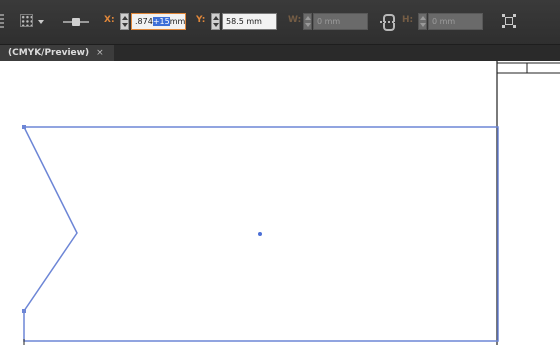  Describe the element at coordinates (124, 21) in the screenshot. I see `x-stepper` at that location.